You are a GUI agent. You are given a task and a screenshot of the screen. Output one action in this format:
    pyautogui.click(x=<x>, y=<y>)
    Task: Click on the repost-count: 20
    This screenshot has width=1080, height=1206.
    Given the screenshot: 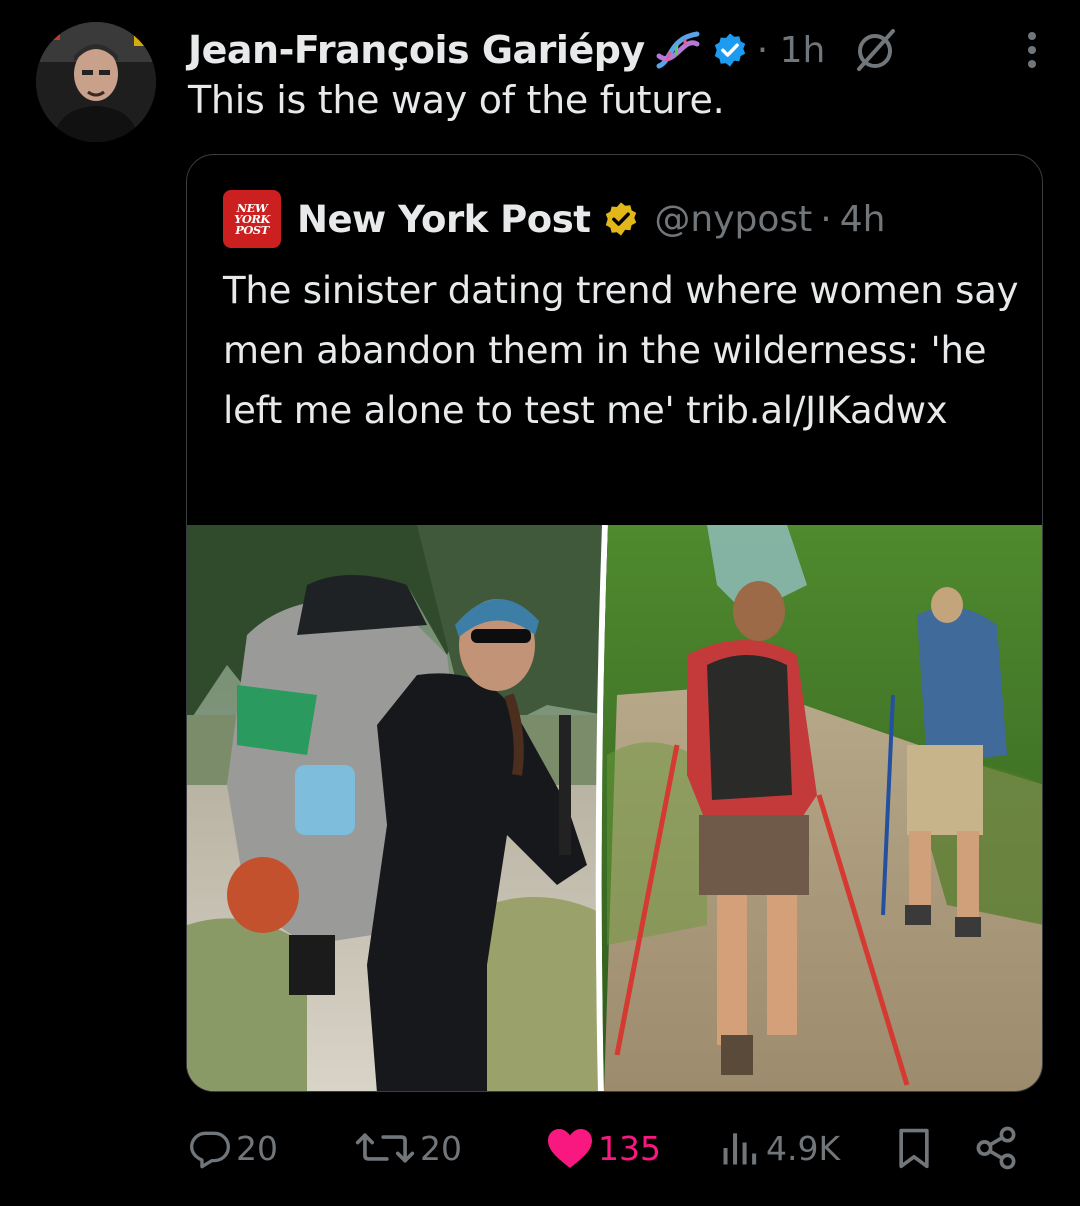 What is the action you would take?
    pyautogui.click(x=441, y=1148)
    